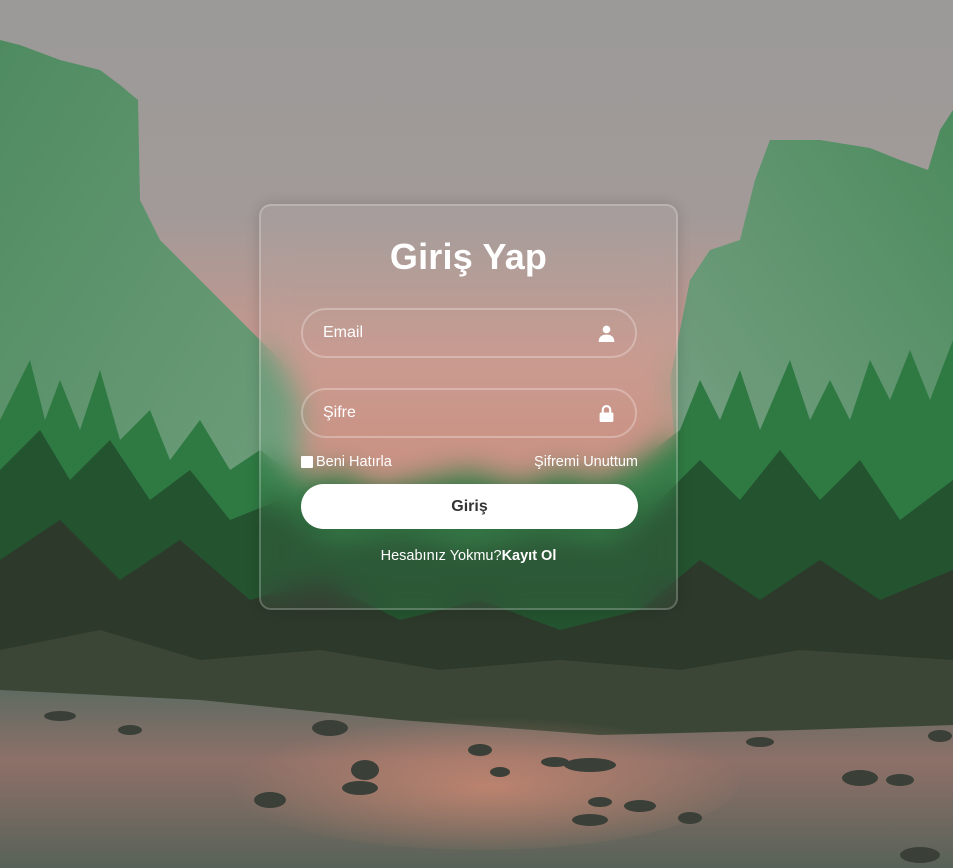  I want to click on remember-me: Beni Hatırla, so click(346, 462).